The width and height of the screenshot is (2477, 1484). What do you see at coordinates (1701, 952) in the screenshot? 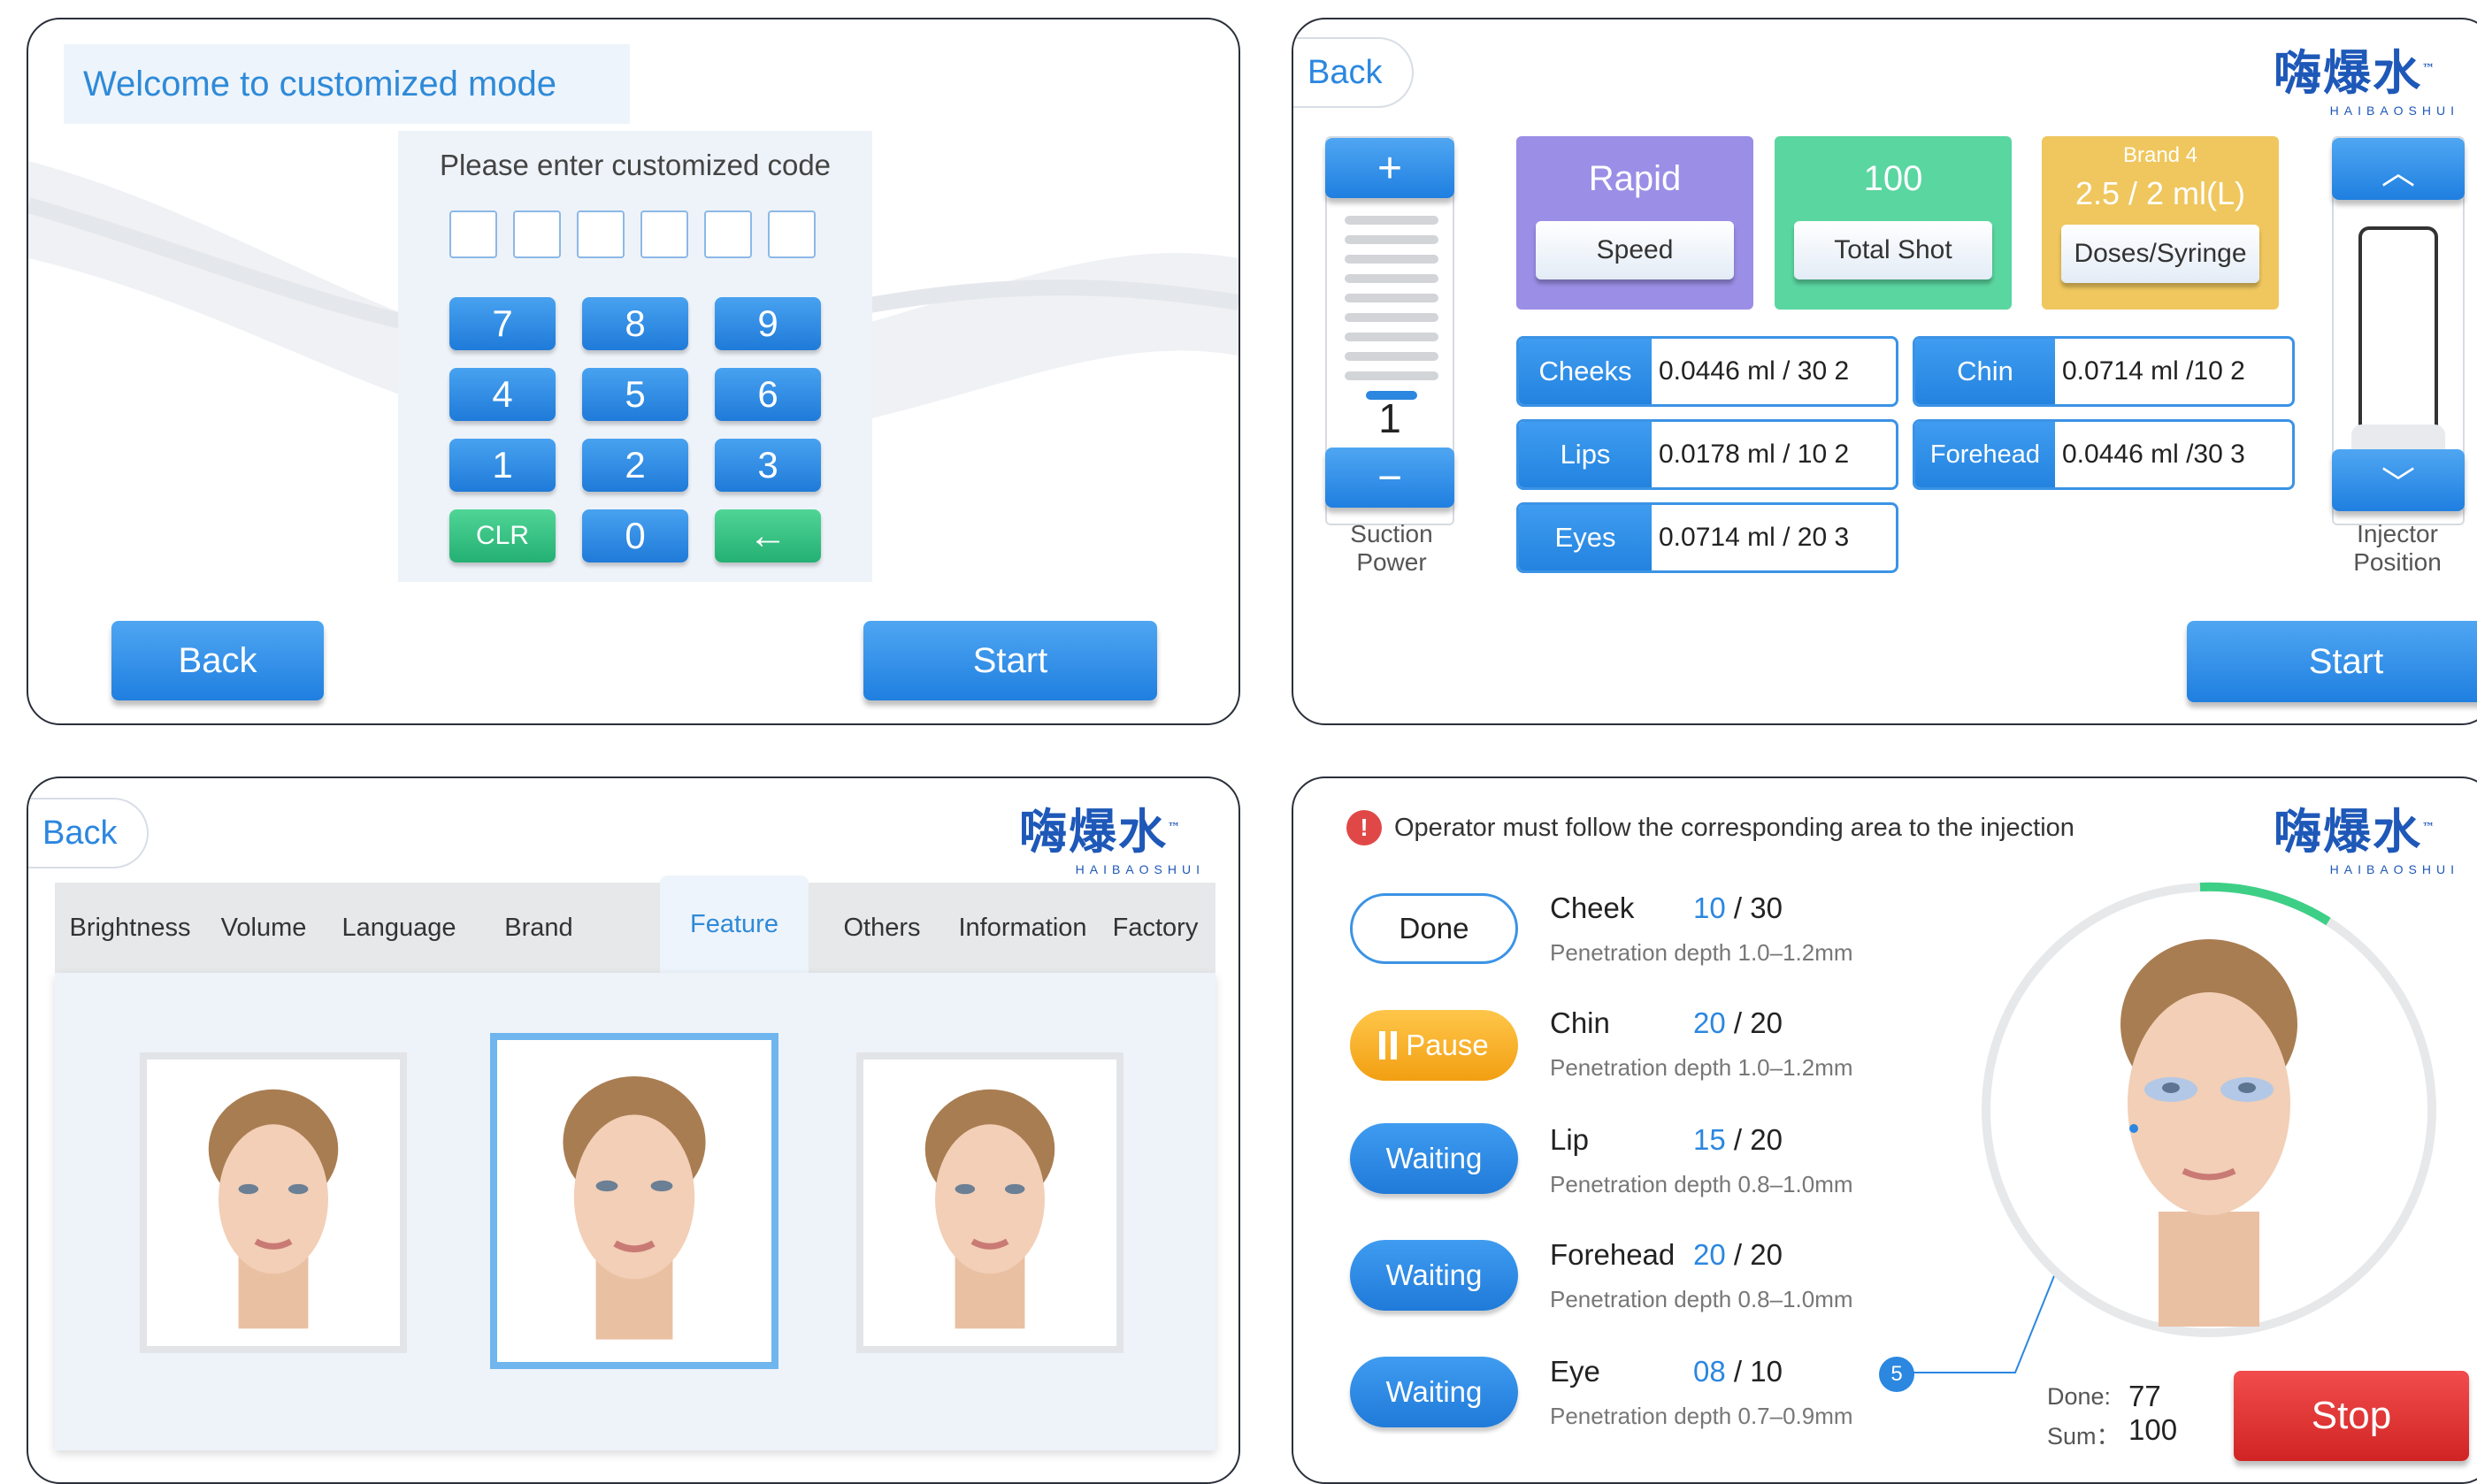
I see `zone-depth-cheek: Penetration depth 1.0–1.2mm` at bounding box center [1701, 952].